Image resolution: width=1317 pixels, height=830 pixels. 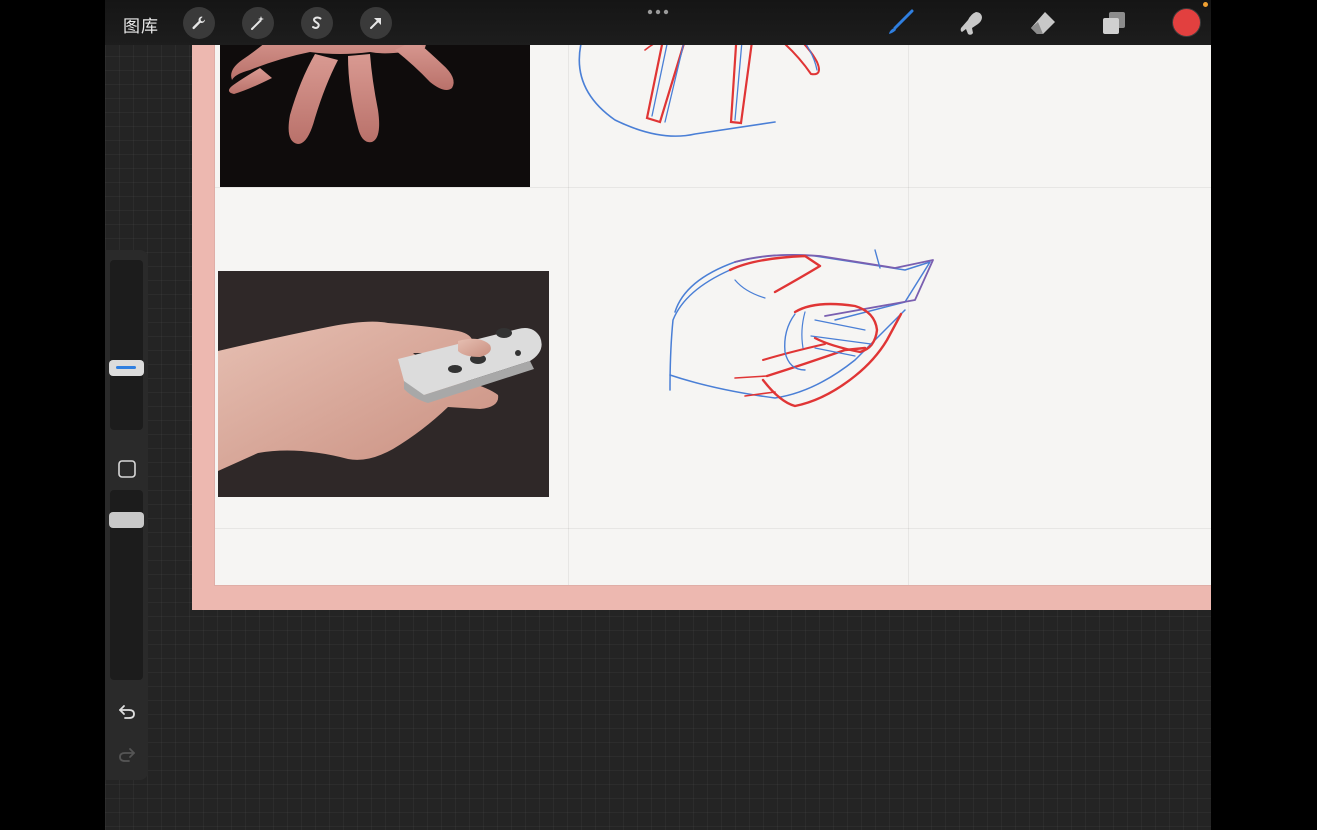 I want to click on brush-icon, so click(x=901, y=21).